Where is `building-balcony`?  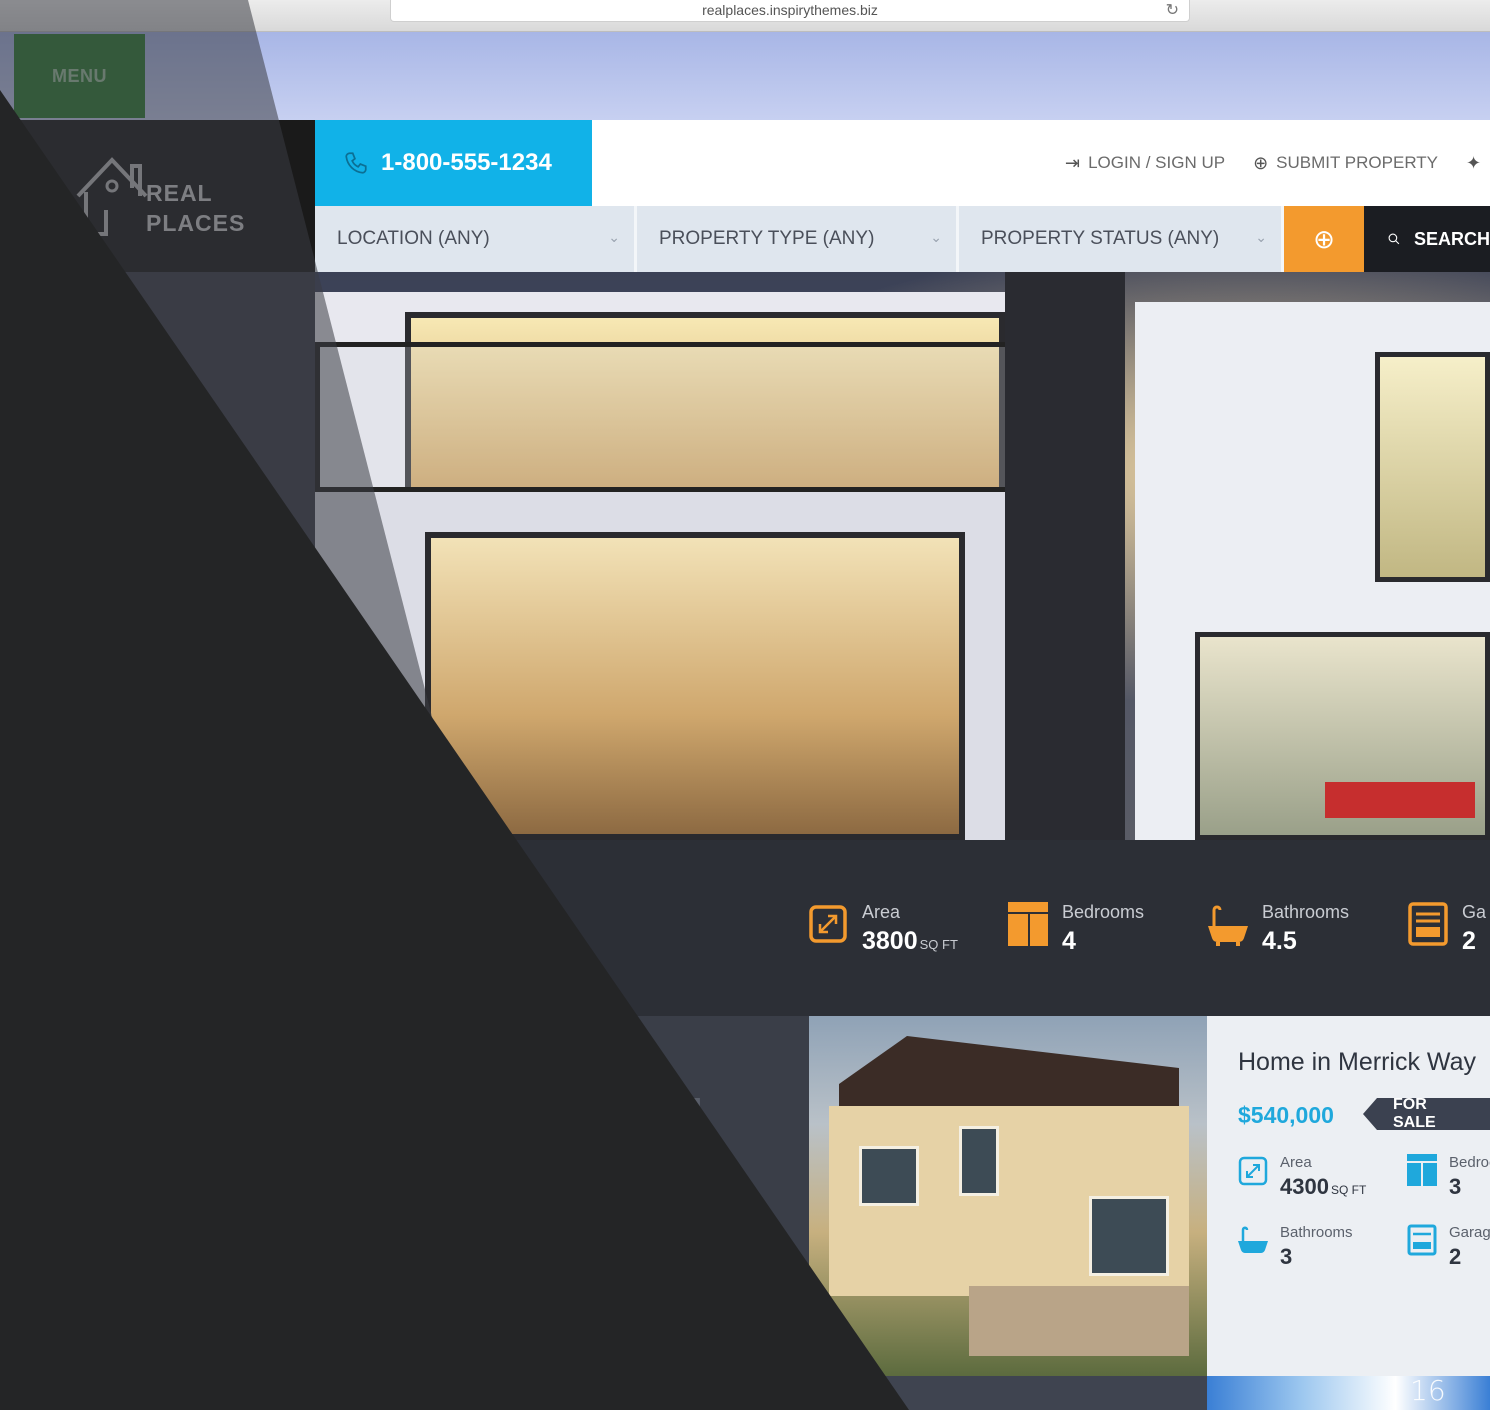
building-balcony is located at coordinates (670, 417).